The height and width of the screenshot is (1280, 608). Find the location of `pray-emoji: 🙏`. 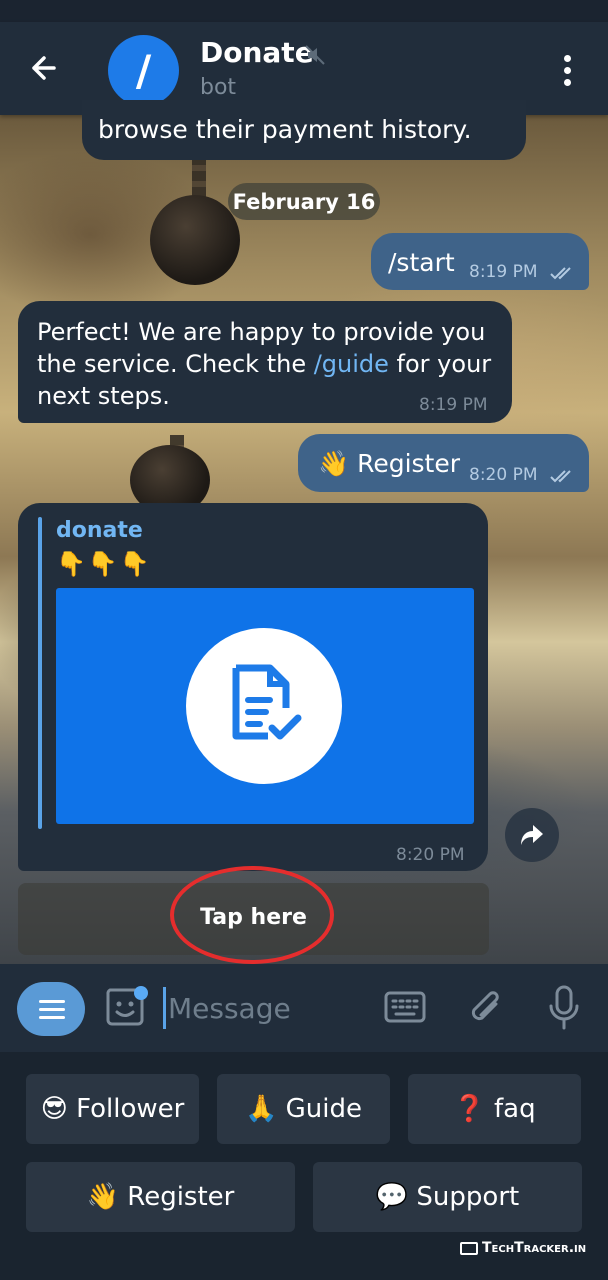

pray-emoji: 🙏 is located at coordinates (261, 1109).